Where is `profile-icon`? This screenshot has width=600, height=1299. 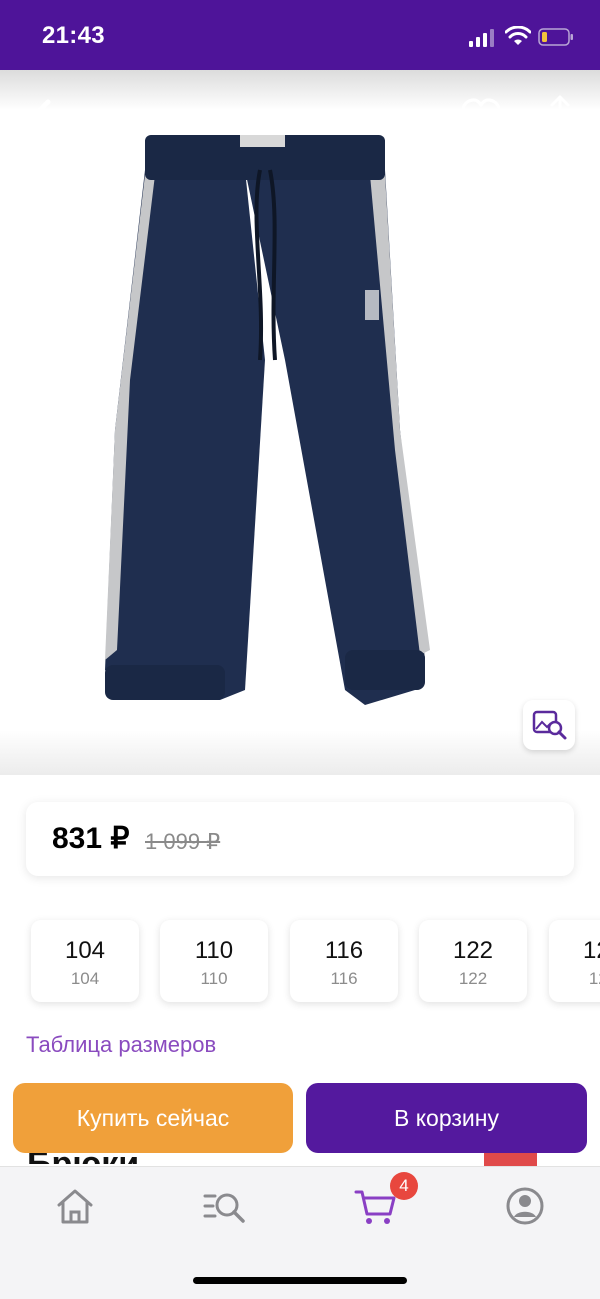 profile-icon is located at coordinates (525, 1206).